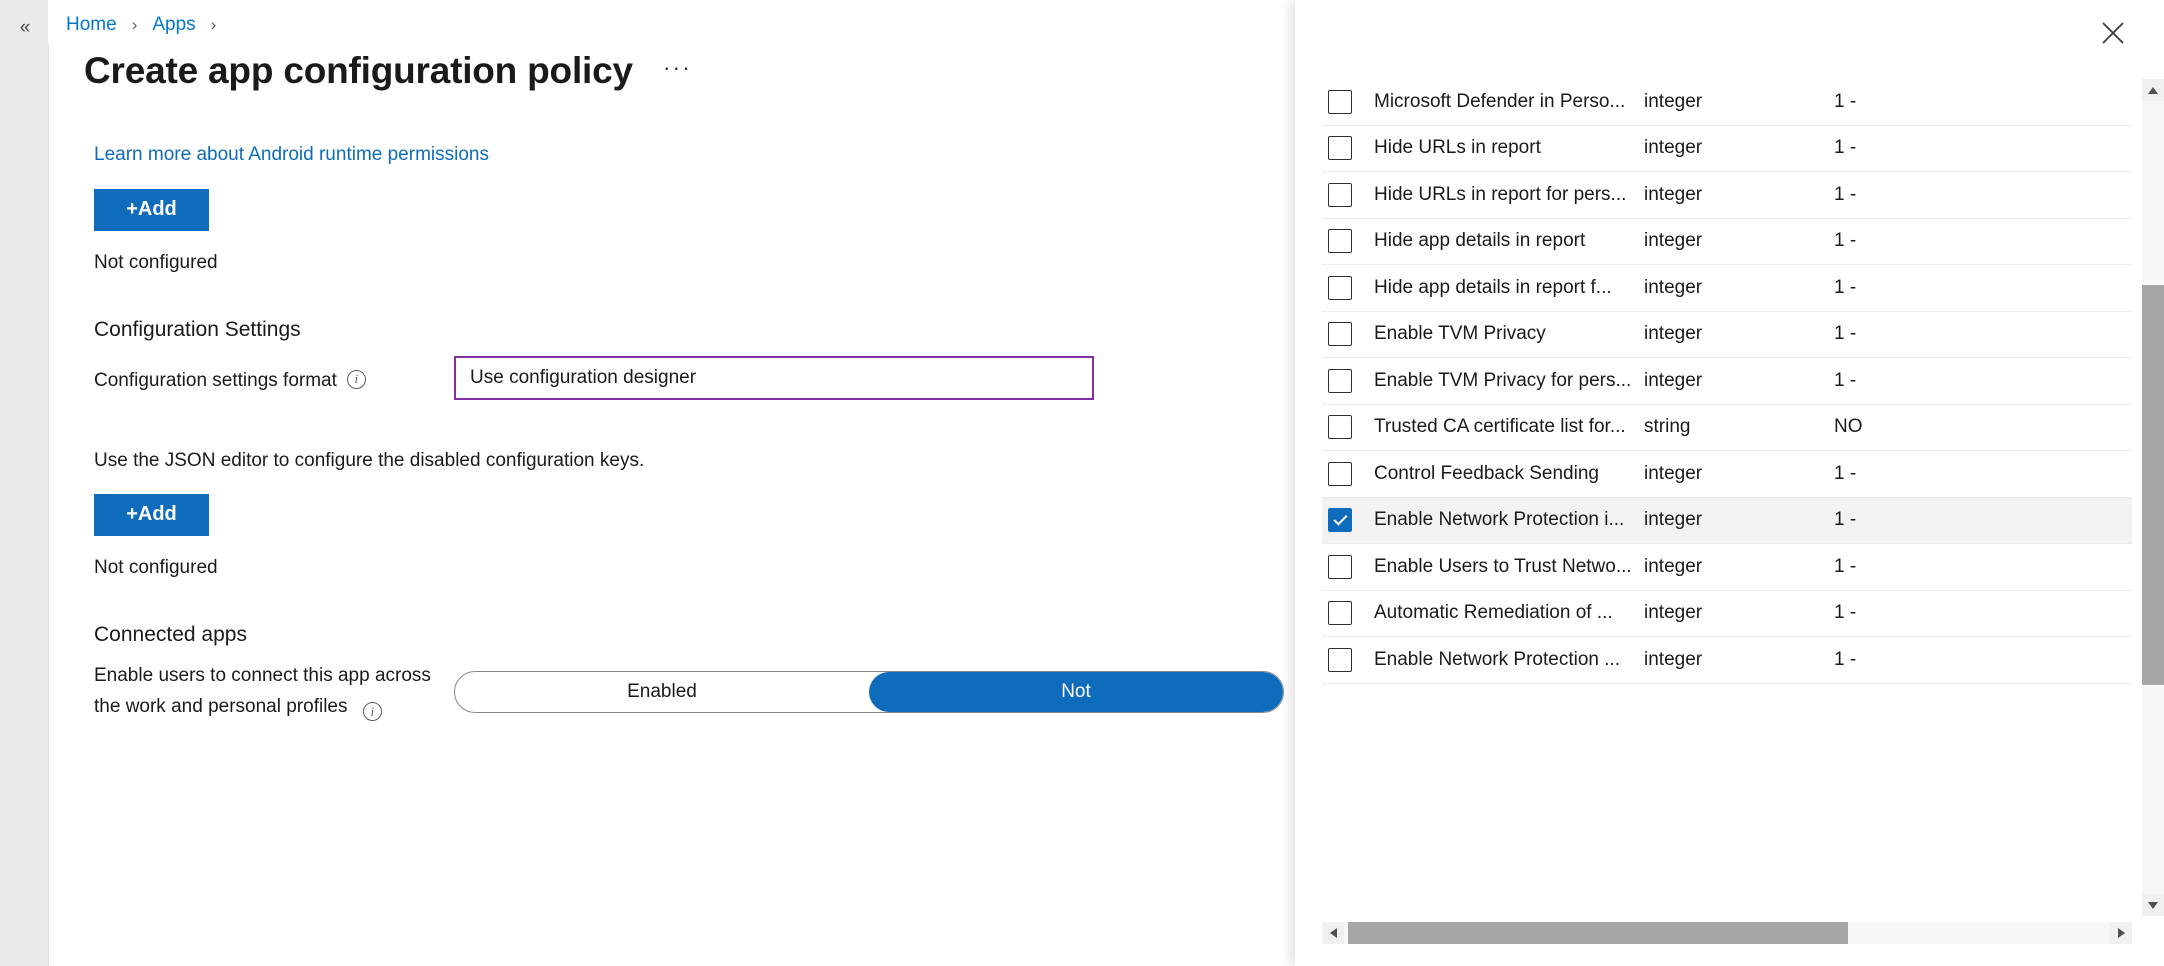  What do you see at coordinates (1076, 691) in the screenshot?
I see `toggle-option-not-configured: Not` at bounding box center [1076, 691].